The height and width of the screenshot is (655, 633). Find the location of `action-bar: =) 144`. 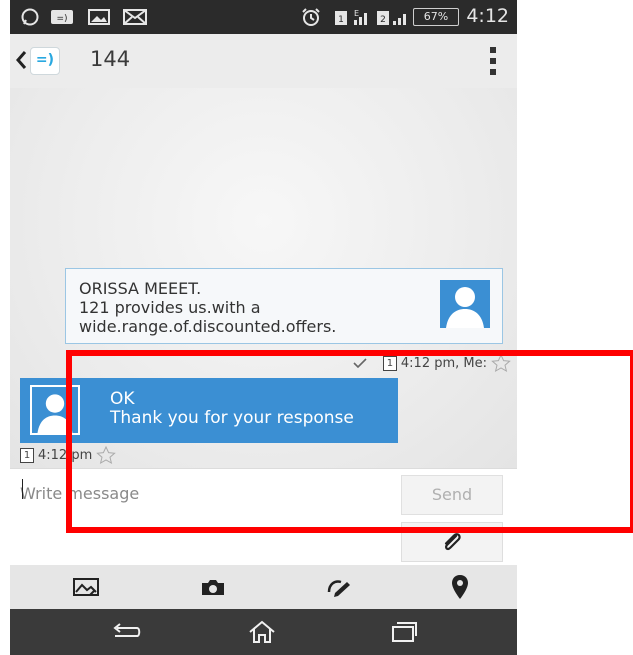

action-bar: =) 144 is located at coordinates (263, 61).